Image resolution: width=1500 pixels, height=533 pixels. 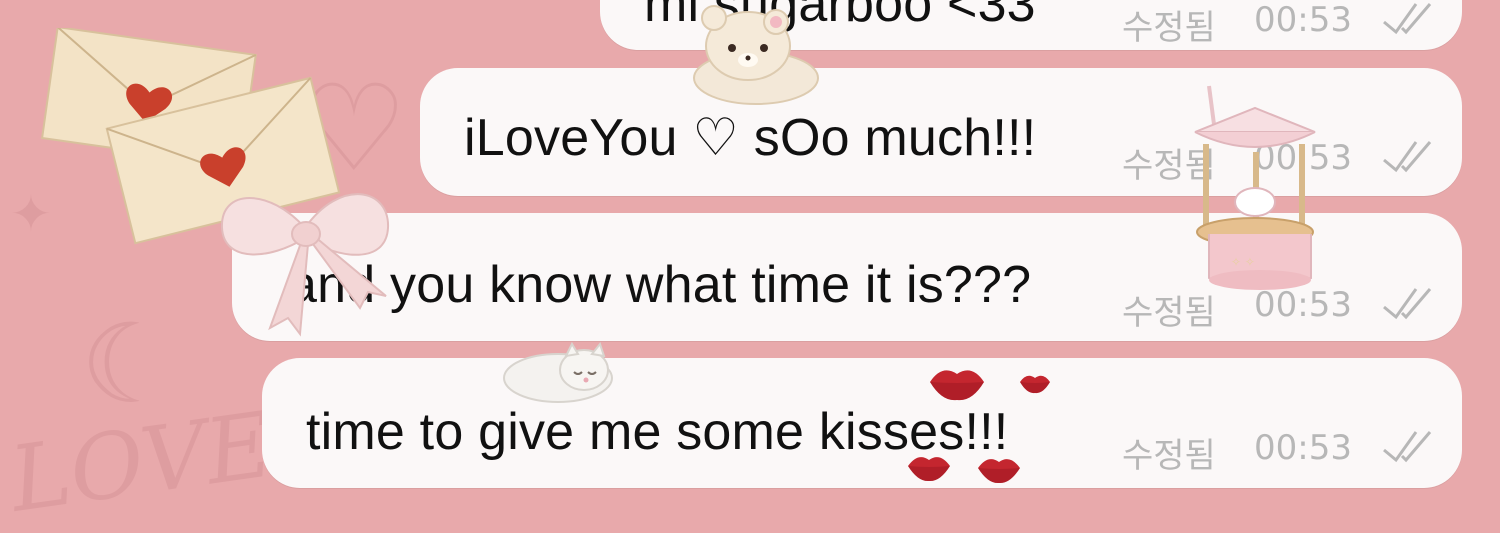 I want to click on carousel-sticker: ✧ ✧, so click(x=1255, y=187).